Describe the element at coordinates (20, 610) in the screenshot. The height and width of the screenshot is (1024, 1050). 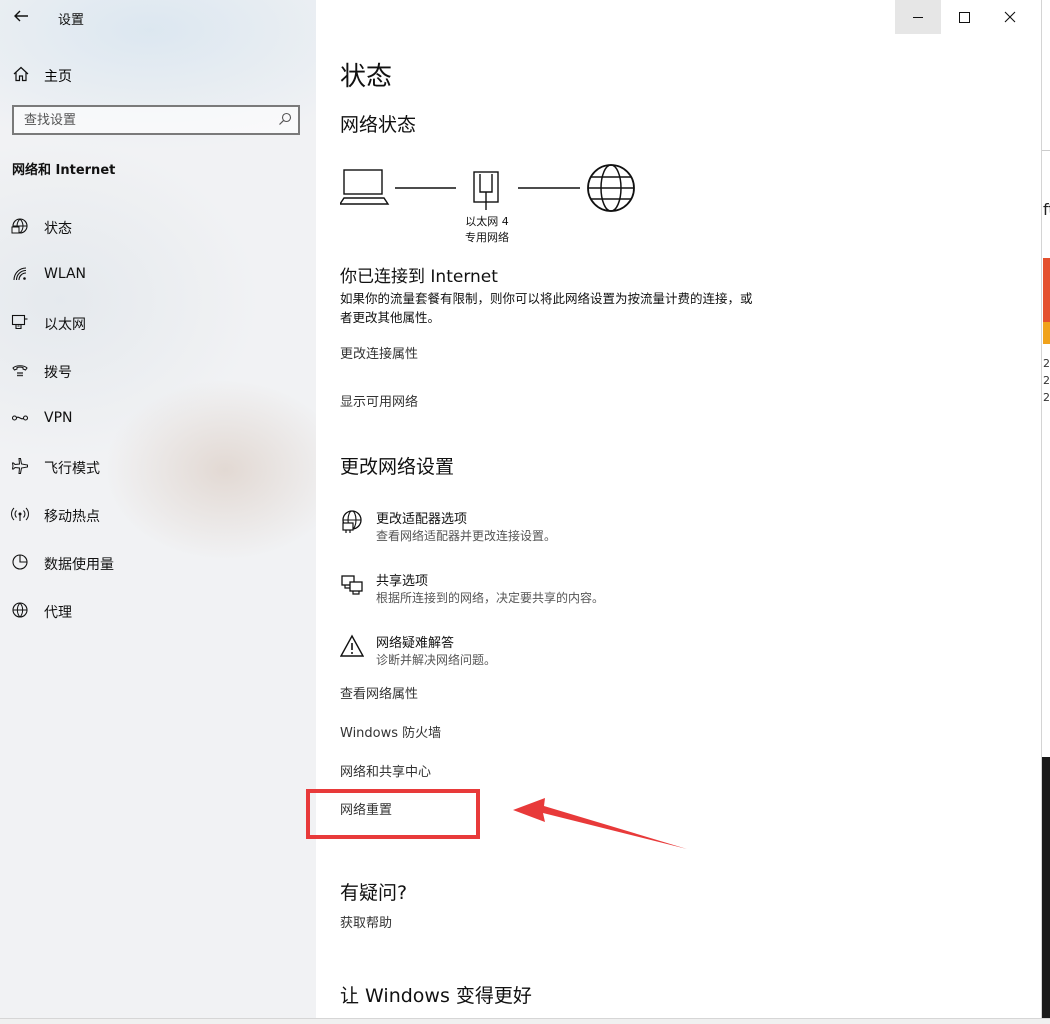
I see `proxy-icon` at that location.